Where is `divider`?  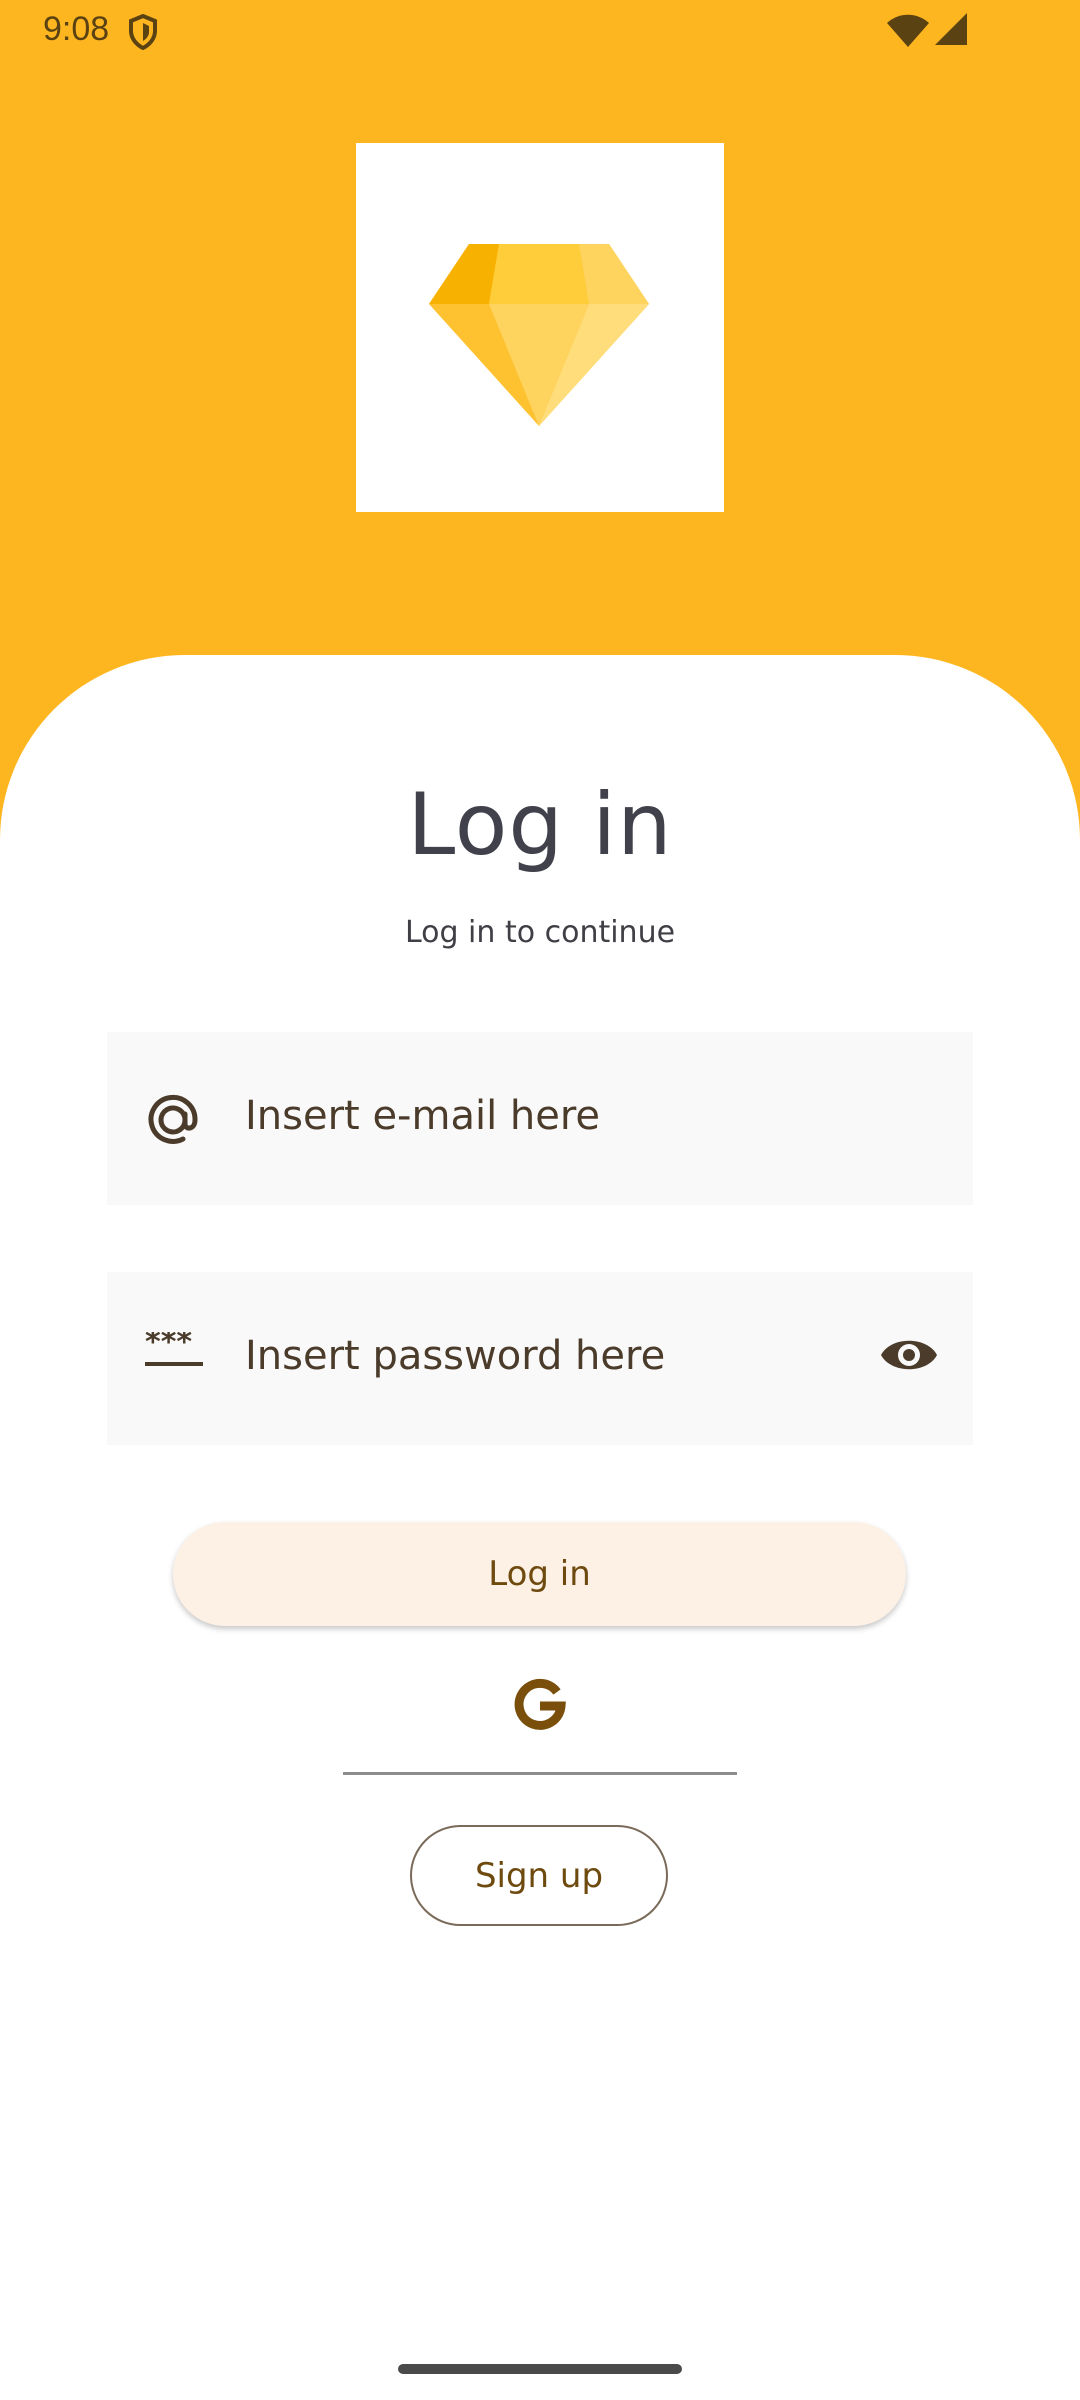 divider is located at coordinates (540, 1773).